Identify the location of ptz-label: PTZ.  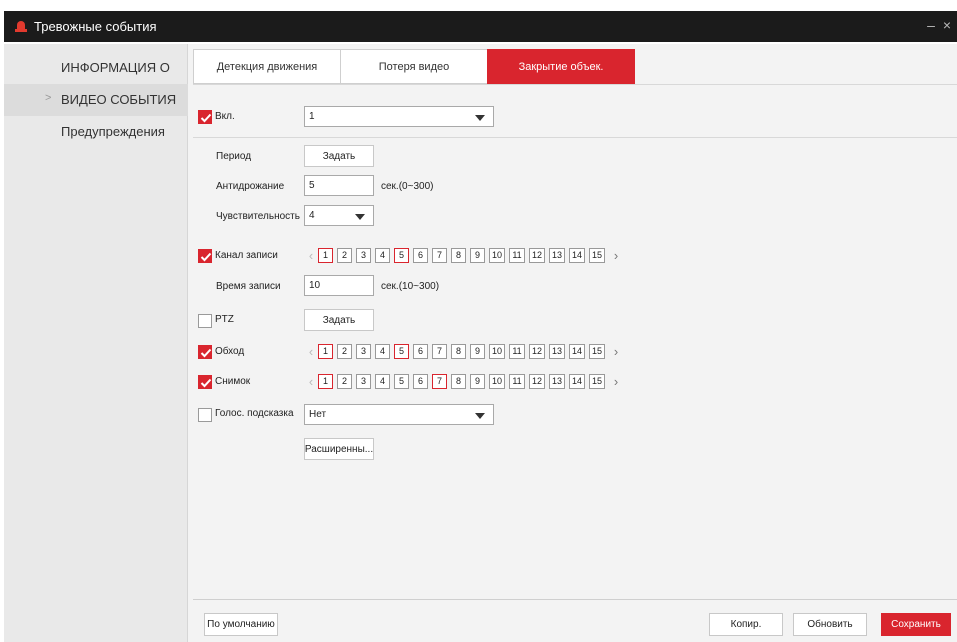
(224, 319).